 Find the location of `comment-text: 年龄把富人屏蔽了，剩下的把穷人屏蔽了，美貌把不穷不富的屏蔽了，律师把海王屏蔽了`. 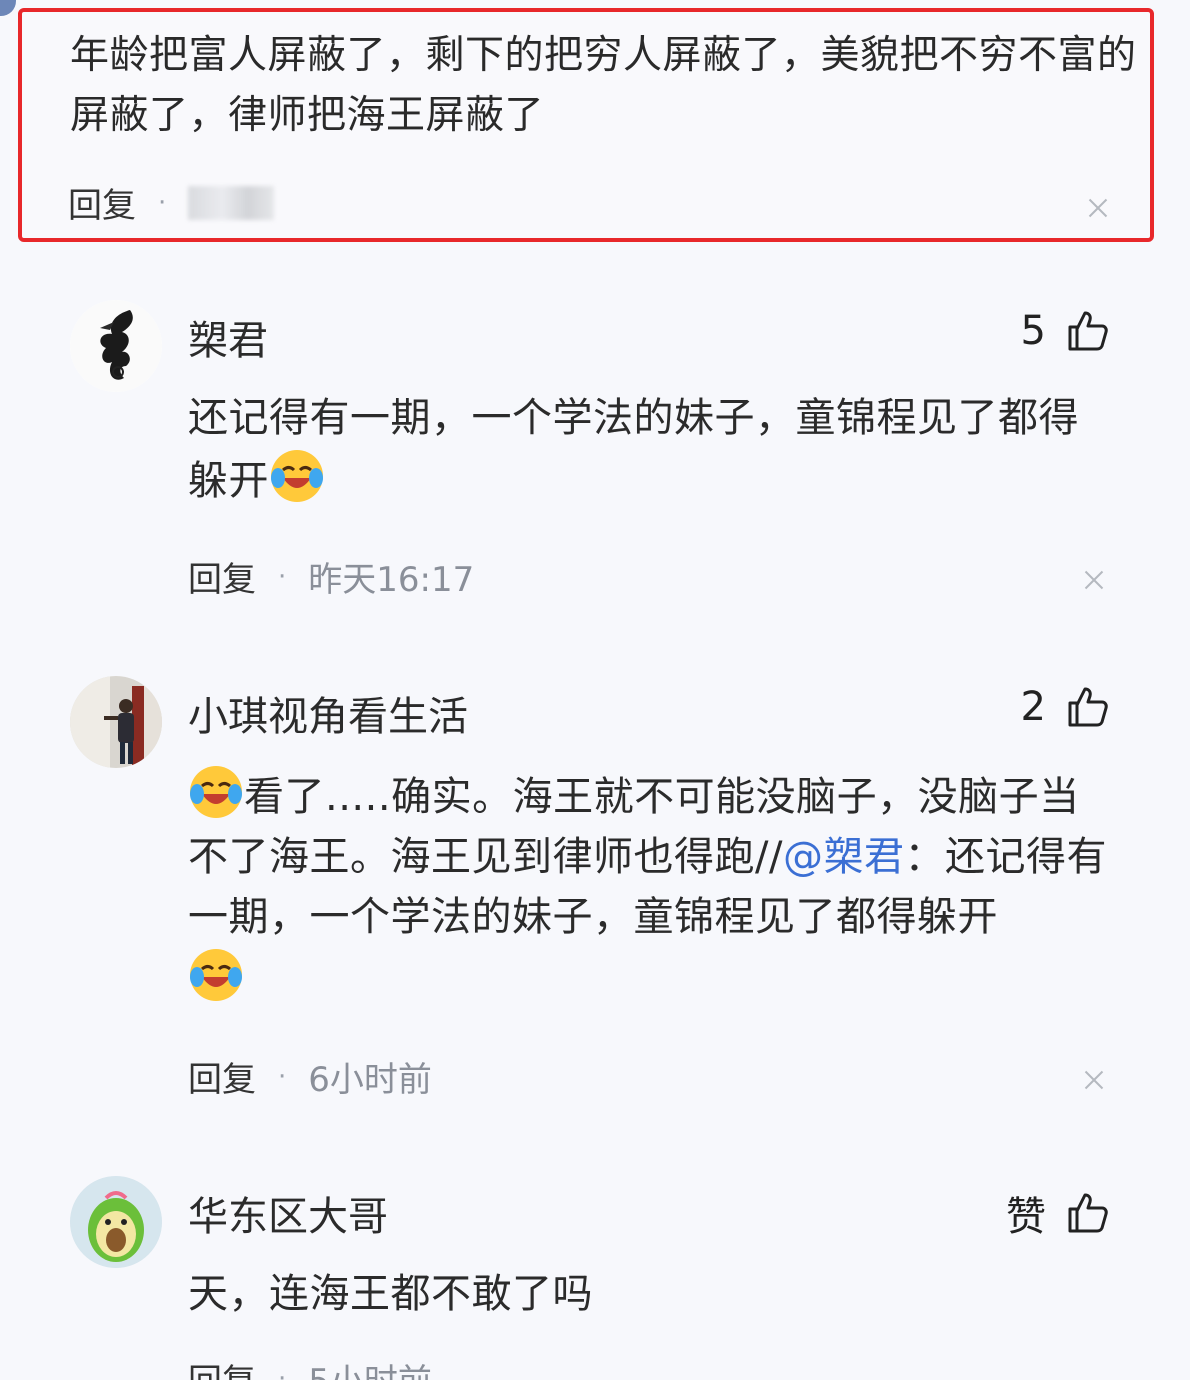

comment-text: 年龄把富人屏蔽了，剩下的把穷人屏蔽了，美貌把不穷不富的屏蔽了，律师把海王屏蔽了 is located at coordinates (603, 85).